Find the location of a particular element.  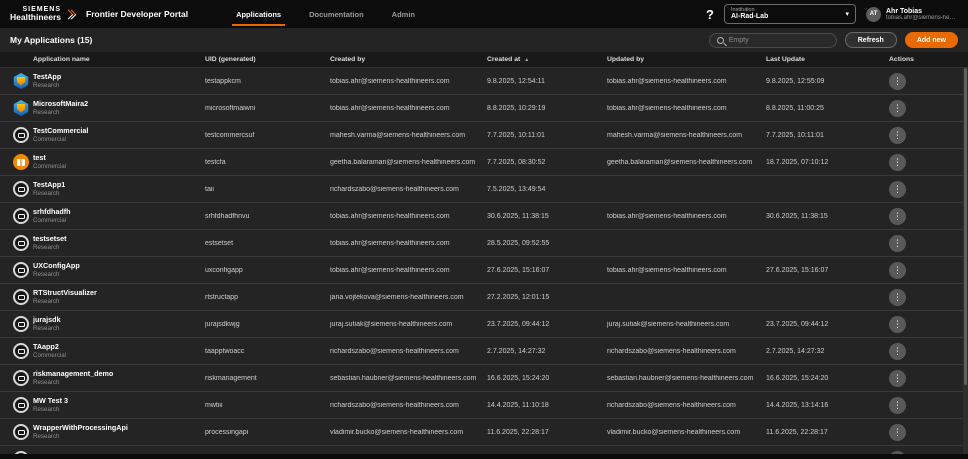

help-icon: ? is located at coordinates (710, 14).